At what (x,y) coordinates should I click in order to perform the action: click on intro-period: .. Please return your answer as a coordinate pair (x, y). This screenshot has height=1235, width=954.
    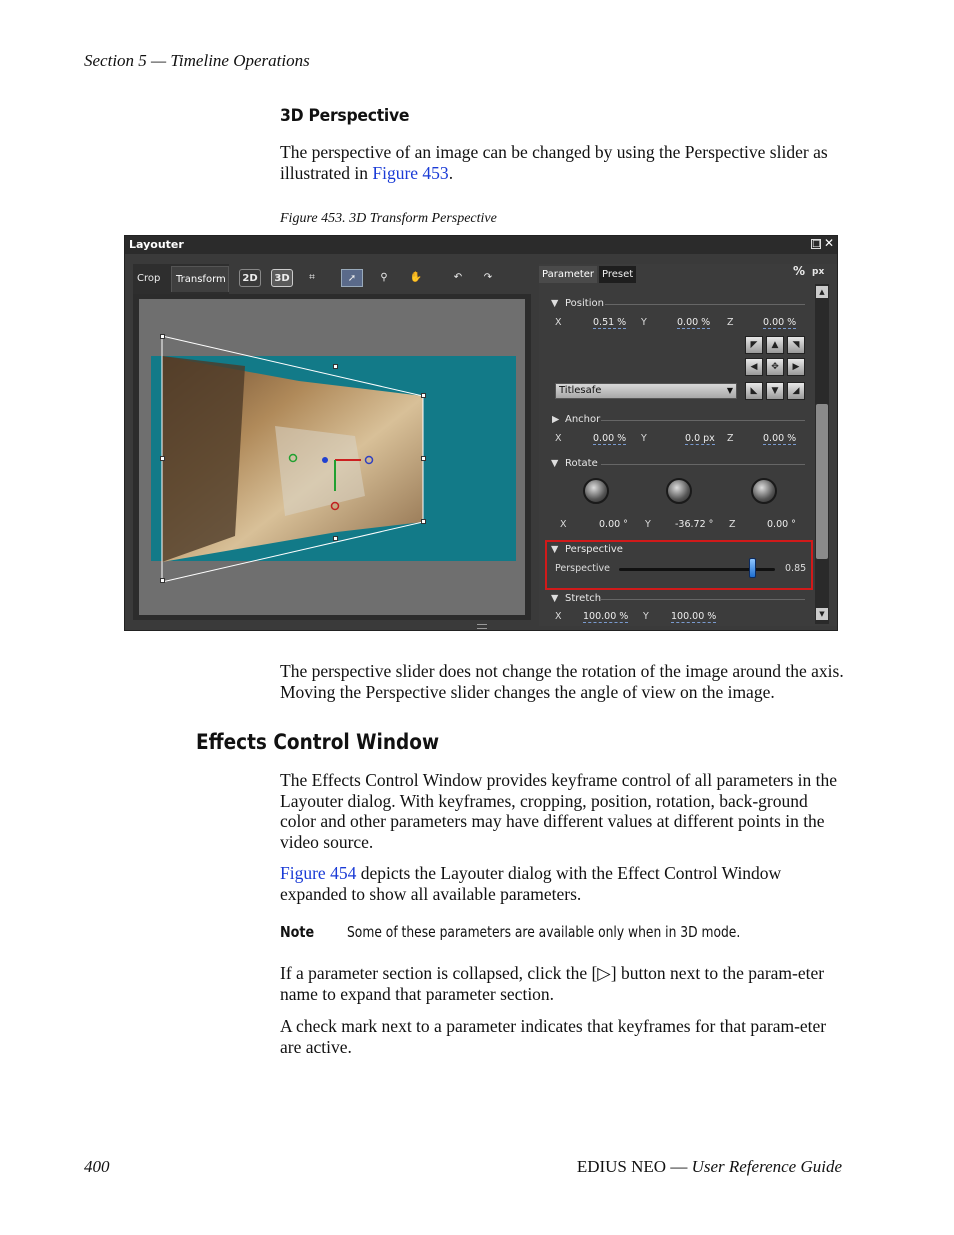
    Looking at the image, I should click on (451, 172).